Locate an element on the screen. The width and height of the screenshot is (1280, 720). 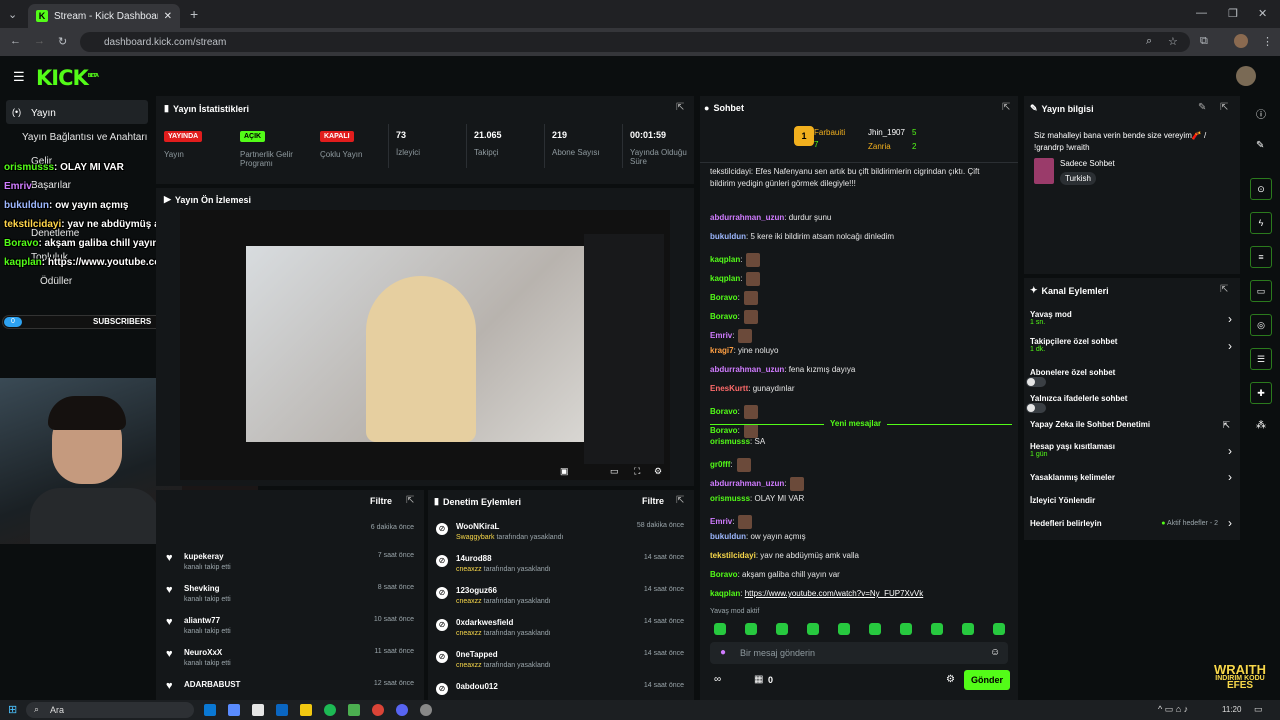
chat-input: ● Bir mesaj gönderin ☺ is located at coordinates (859, 653).